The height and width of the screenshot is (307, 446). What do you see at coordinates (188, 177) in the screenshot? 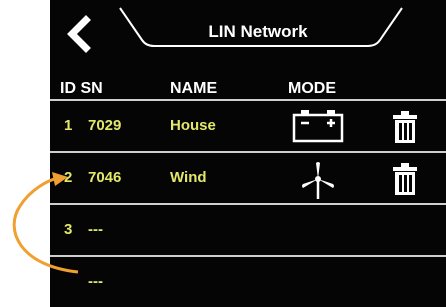
I see `row-name: Wind` at bounding box center [188, 177].